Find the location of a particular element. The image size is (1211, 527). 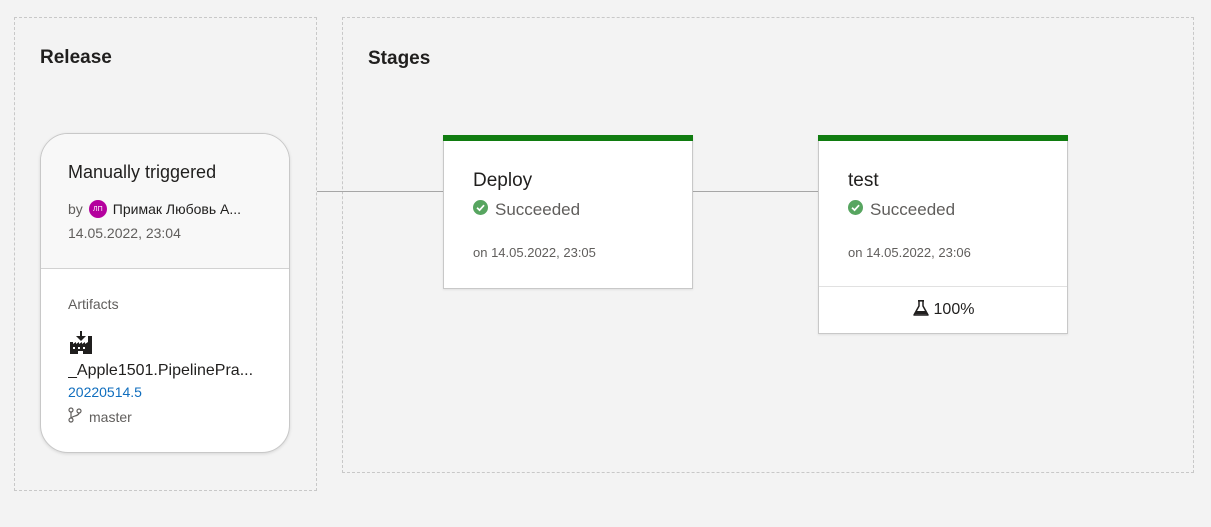

artifacts-label: Artifacts is located at coordinates (93, 304).